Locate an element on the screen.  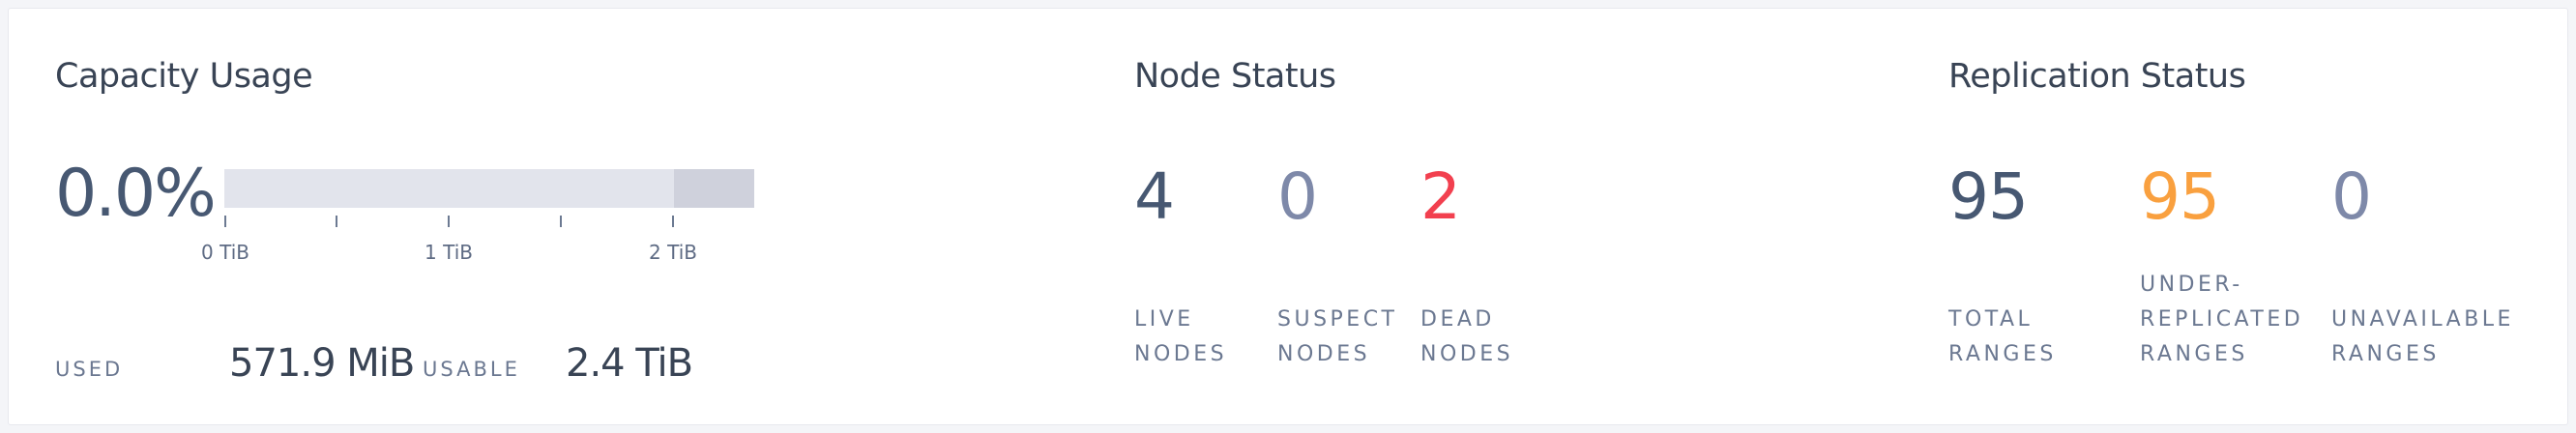
total-ranges-value: 95 is located at coordinates (1988, 196).